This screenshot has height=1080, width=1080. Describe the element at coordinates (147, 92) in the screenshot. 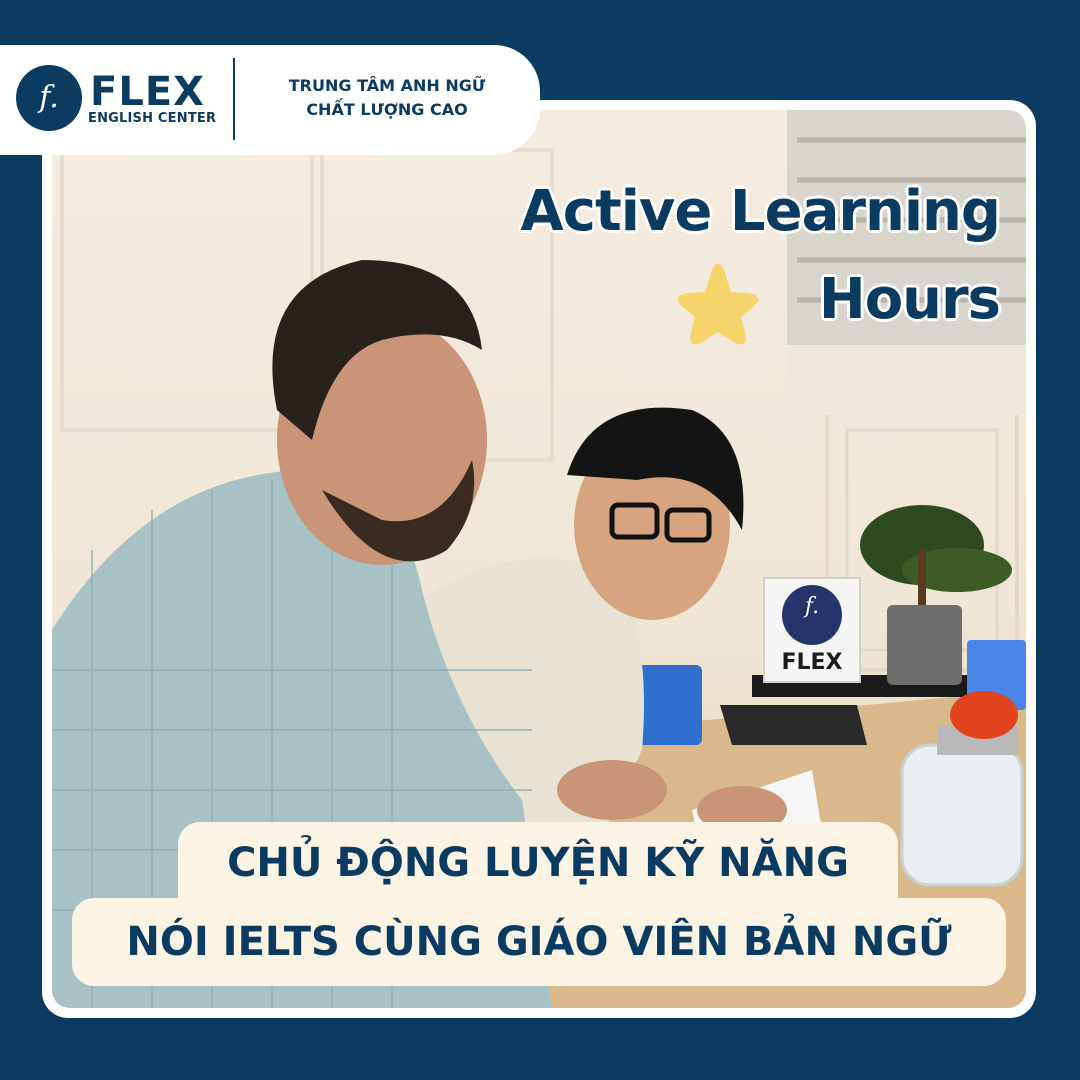

I see `brand-name: FLEX` at that location.